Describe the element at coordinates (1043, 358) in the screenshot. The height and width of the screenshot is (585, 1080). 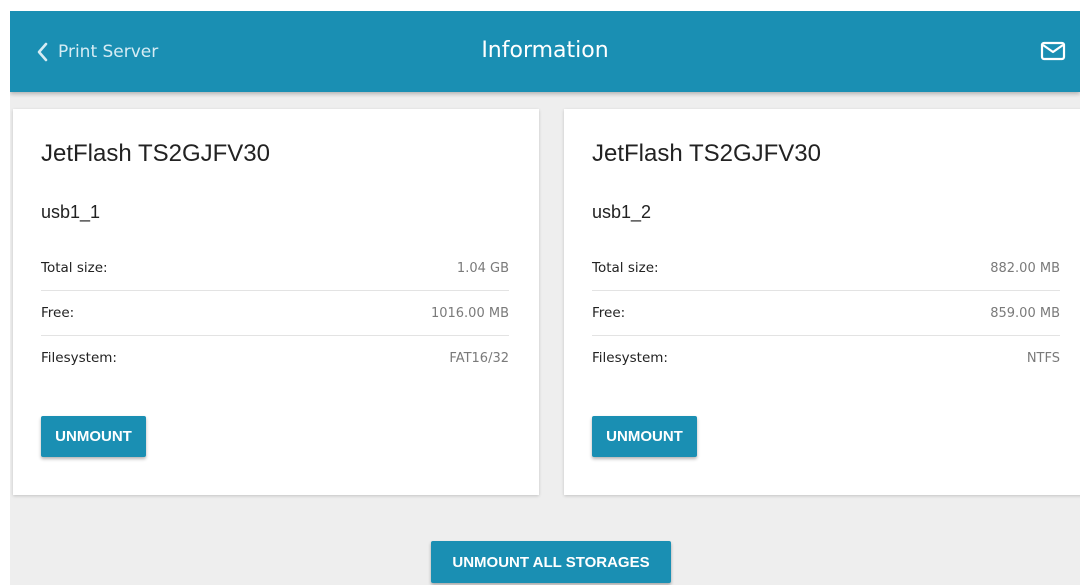
I see `info-value: NTFS` at that location.